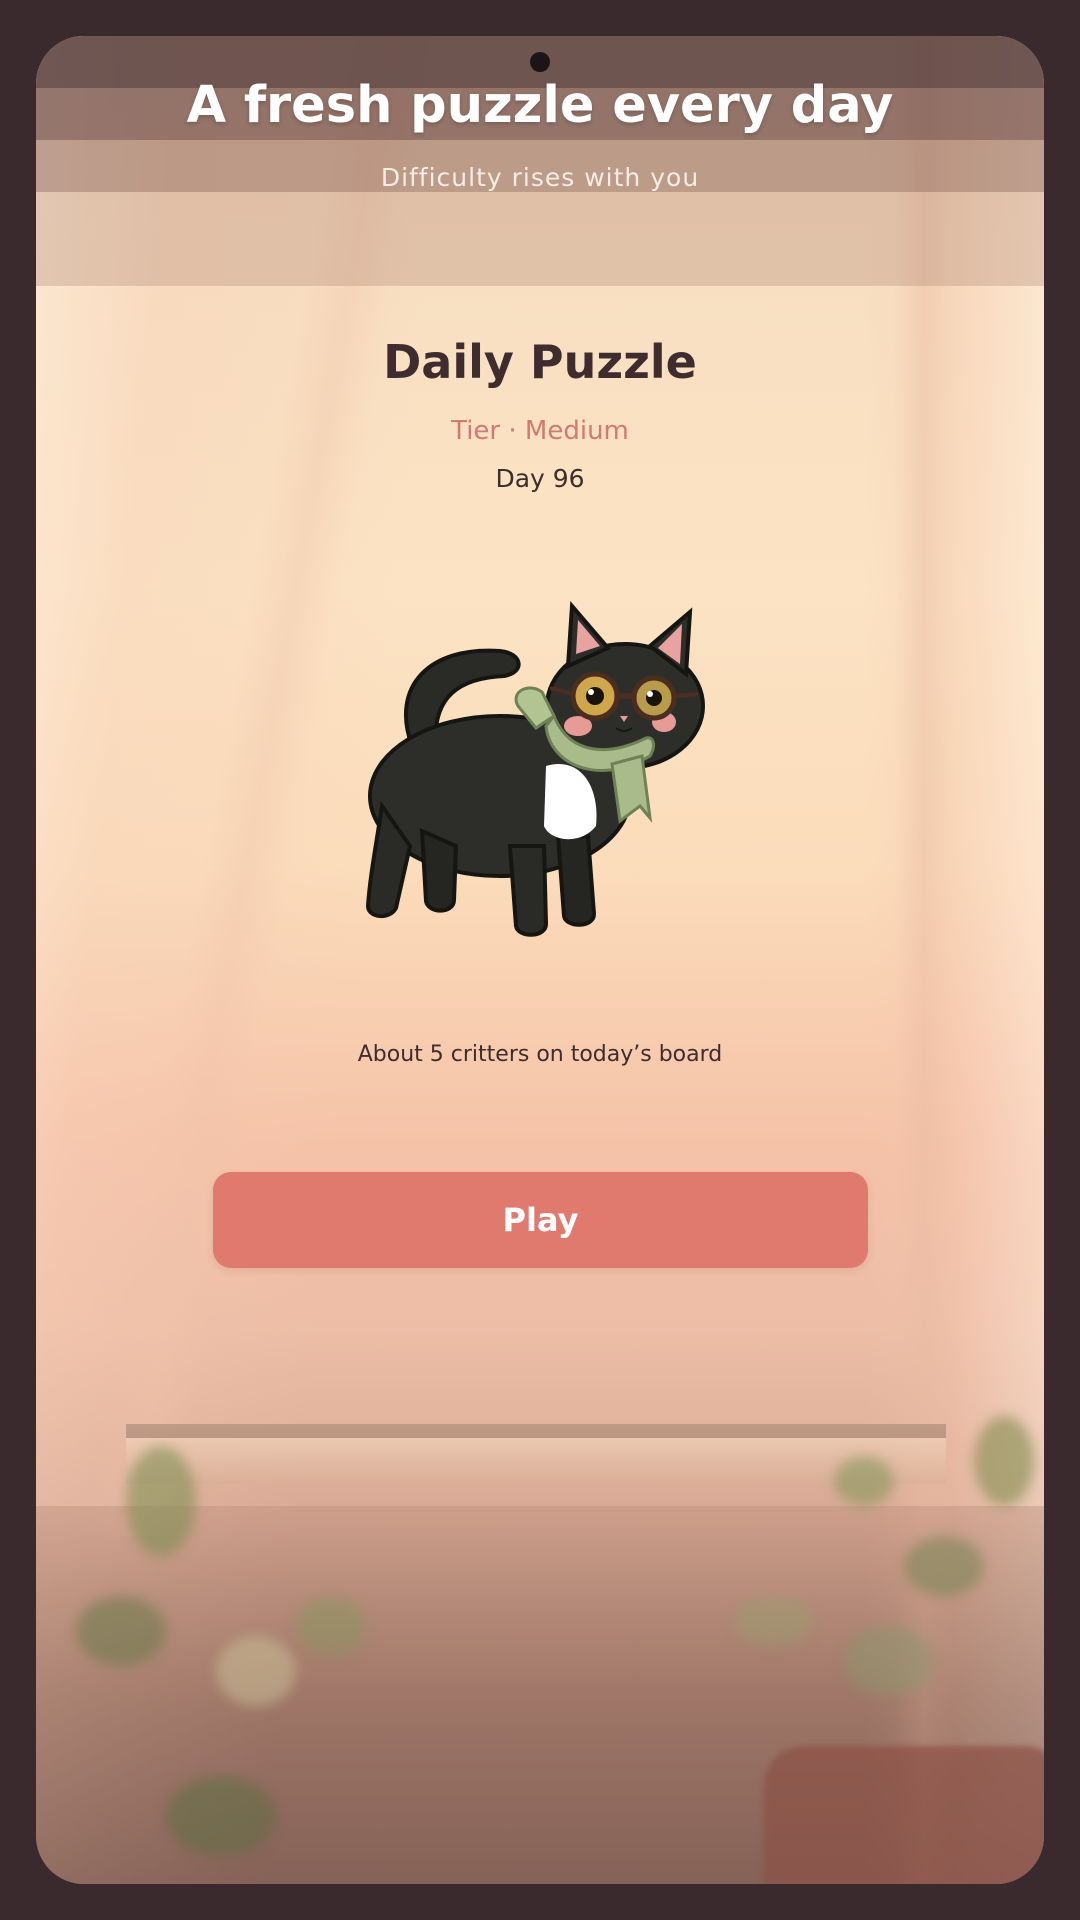  Describe the element at coordinates (904, 1815) in the screenshot. I see `plant-pot` at that location.